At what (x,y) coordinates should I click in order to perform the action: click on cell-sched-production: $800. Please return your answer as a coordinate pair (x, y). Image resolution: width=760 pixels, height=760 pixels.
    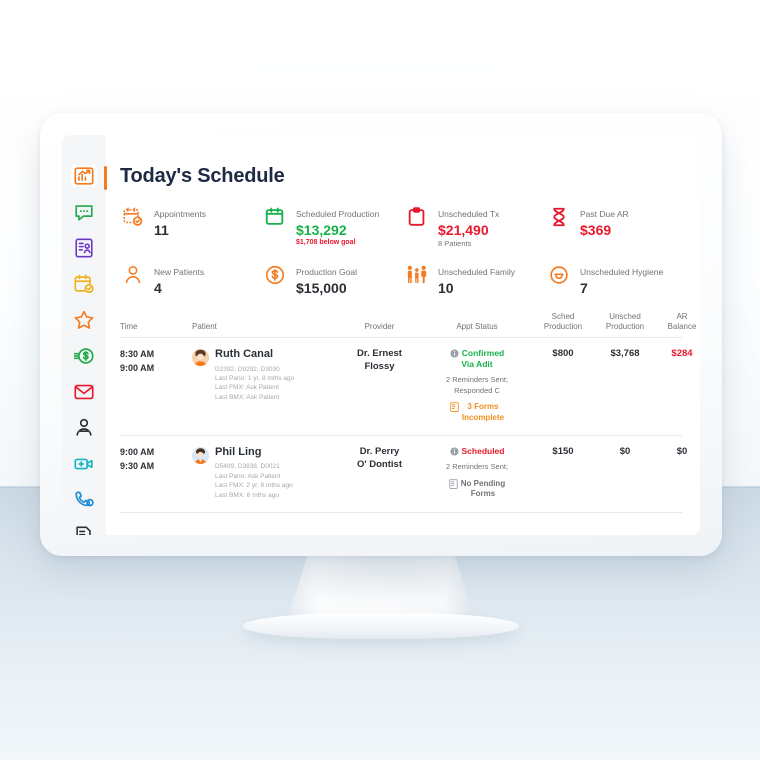
    Looking at the image, I should click on (563, 354).